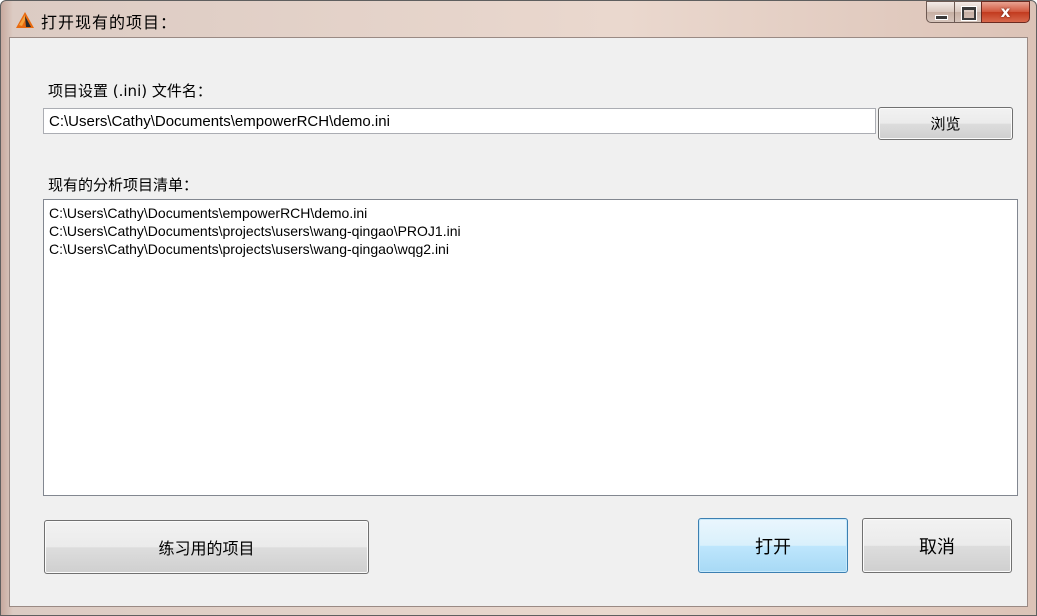  I want to click on cancel-button: 取消, so click(937, 545).